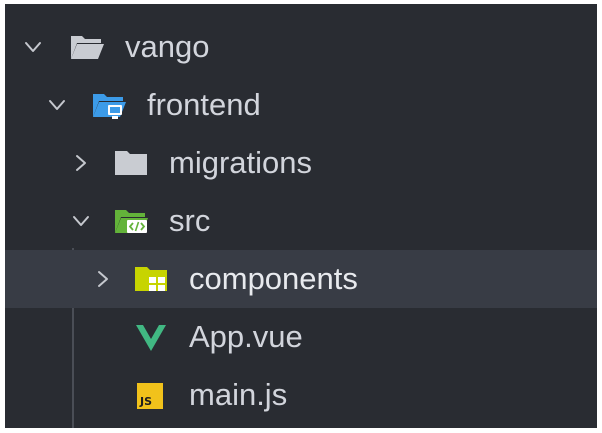  I want to click on tree-item-frontend: frontend, so click(301, 105).